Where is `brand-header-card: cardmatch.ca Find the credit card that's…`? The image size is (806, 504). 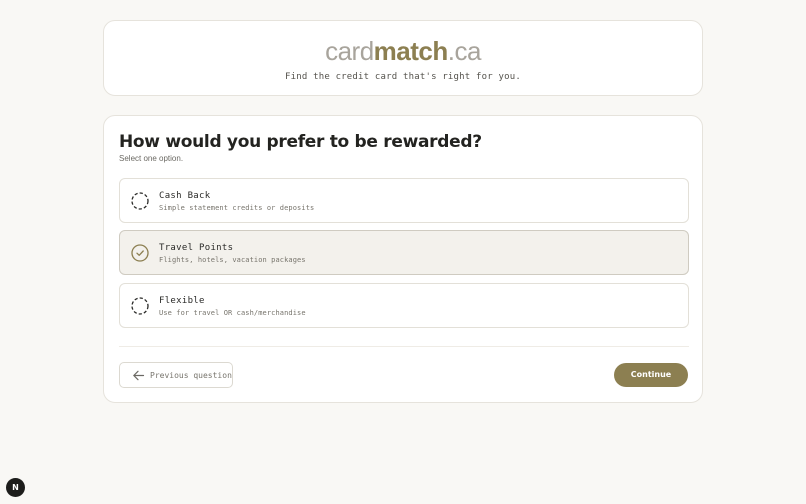
brand-header-card: cardmatch.ca Find the credit card that's… is located at coordinates (403, 58).